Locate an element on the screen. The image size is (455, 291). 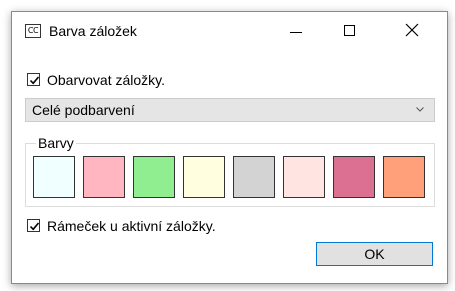
active-tab-border-label: Rámeček u aktivní záložky. is located at coordinates (131, 226).